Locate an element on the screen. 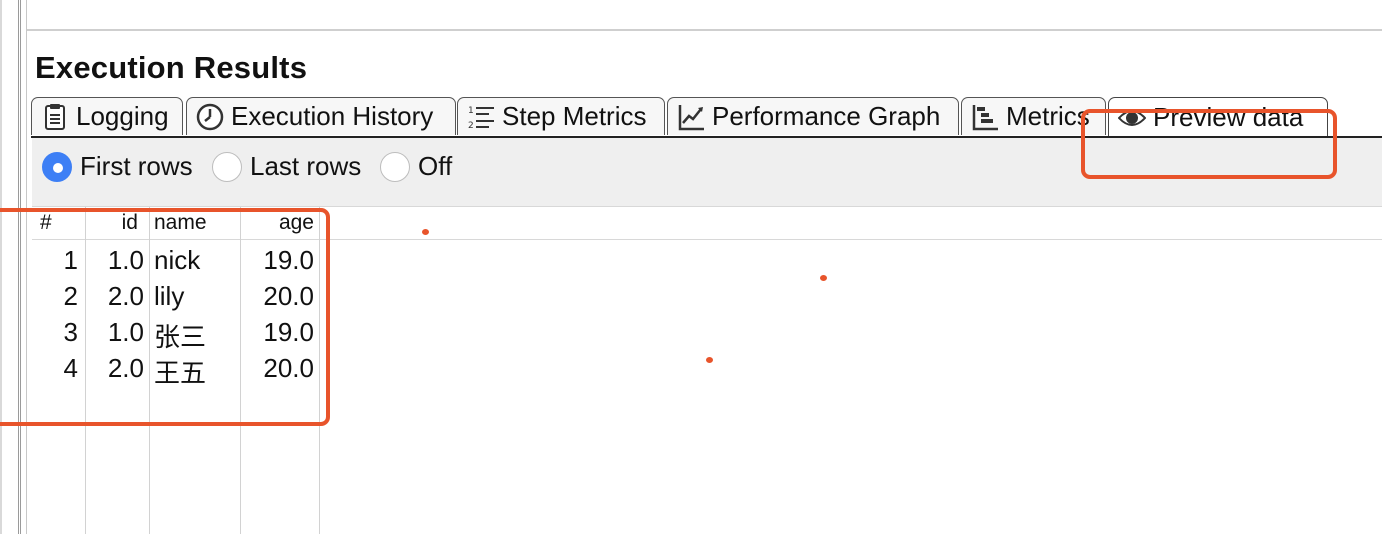  row-index: 3 is located at coordinates (70, 332).